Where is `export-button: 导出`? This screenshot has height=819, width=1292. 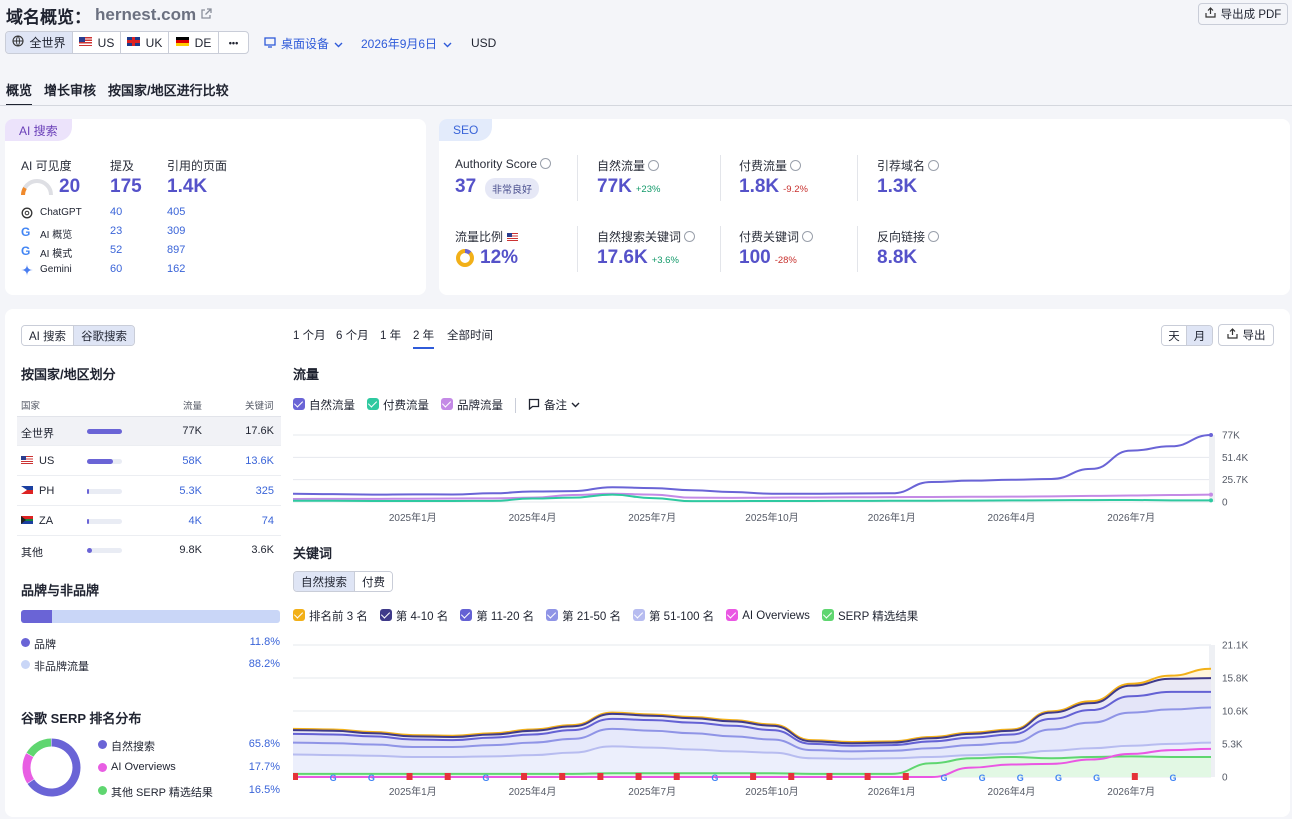 export-button: 导出 is located at coordinates (1246, 335).